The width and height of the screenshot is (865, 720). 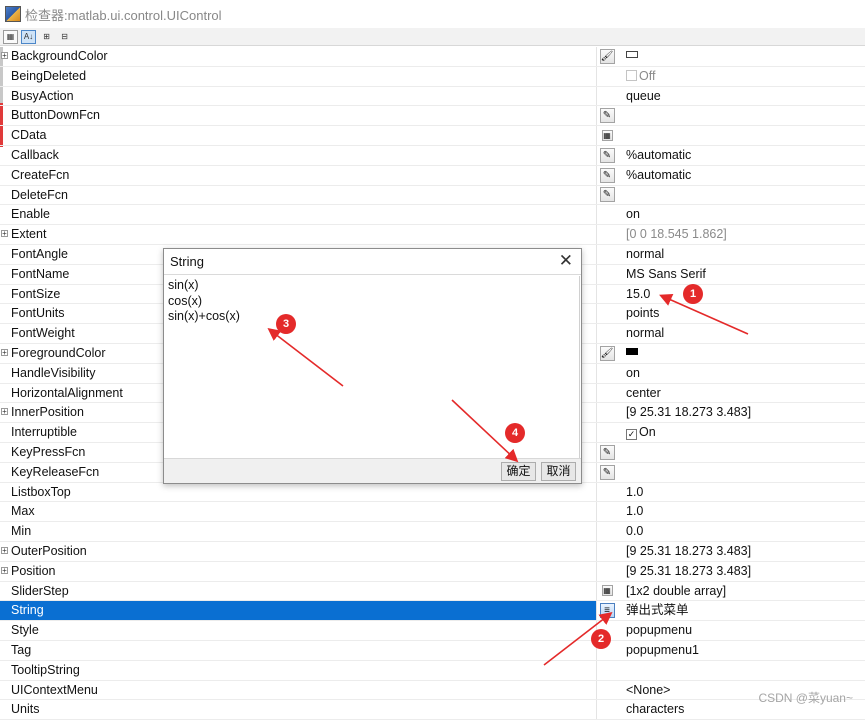 What do you see at coordinates (558, 471) in the screenshot?
I see `cancel-button: 取消` at bounding box center [558, 471].